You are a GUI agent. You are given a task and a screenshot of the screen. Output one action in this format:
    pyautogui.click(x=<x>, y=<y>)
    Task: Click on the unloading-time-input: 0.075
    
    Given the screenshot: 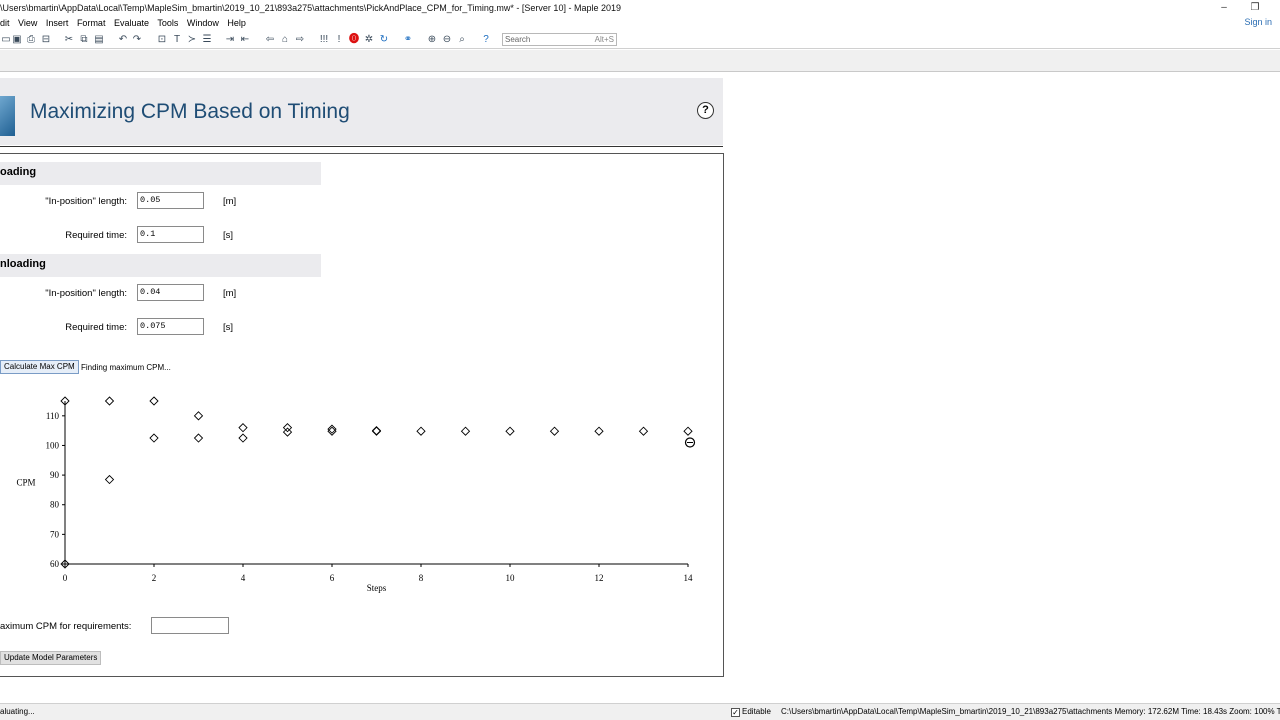 What is the action you would take?
    pyautogui.click(x=170, y=326)
    